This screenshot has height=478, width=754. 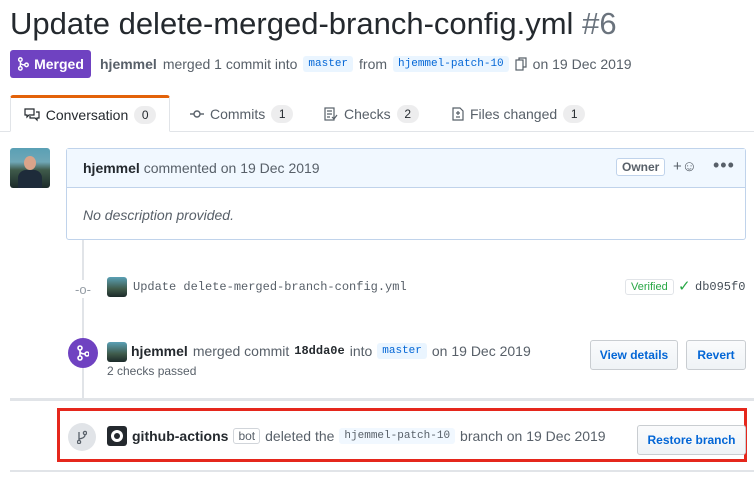 I want to click on merge-summary: merged 1 commit into, so click(x=230, y=64).